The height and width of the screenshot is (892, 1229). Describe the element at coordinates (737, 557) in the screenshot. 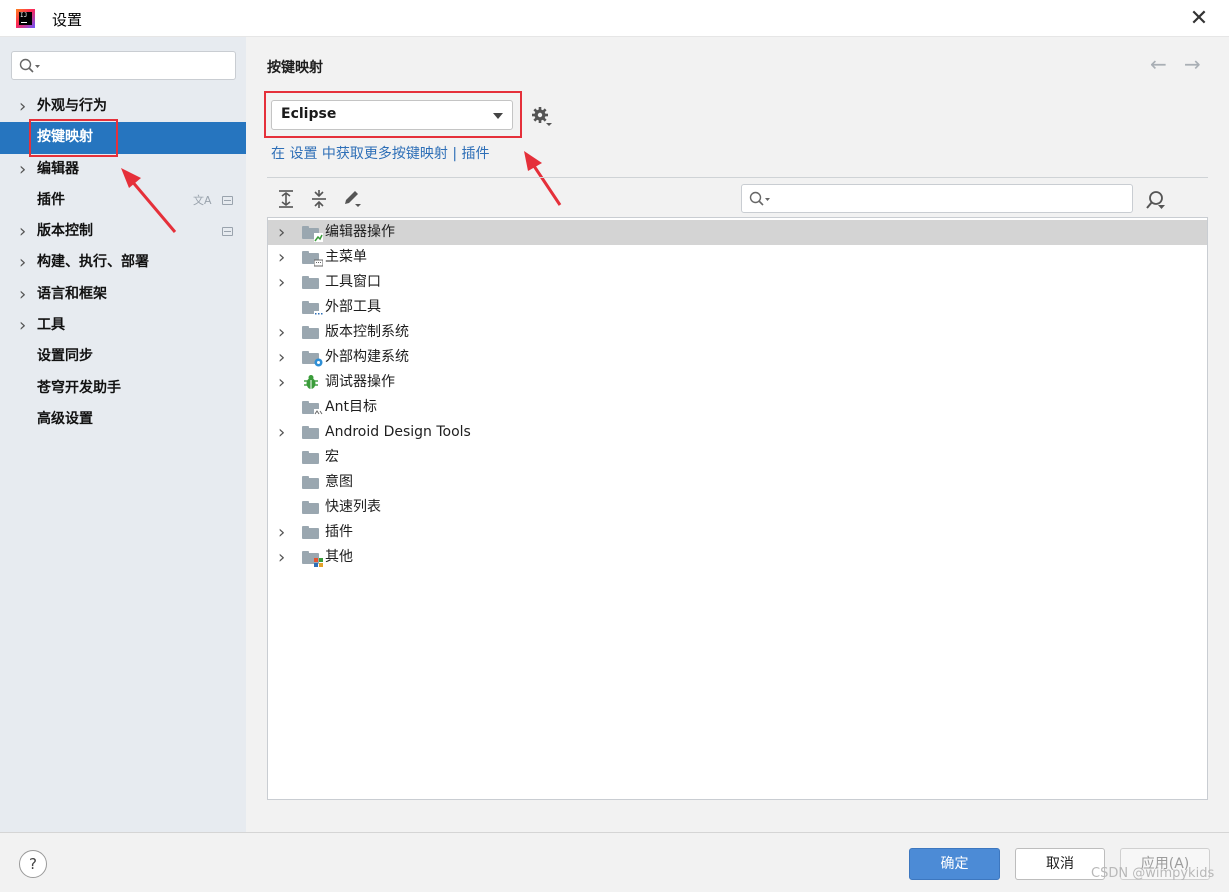

I see `tree-row: › 其他` at that location.